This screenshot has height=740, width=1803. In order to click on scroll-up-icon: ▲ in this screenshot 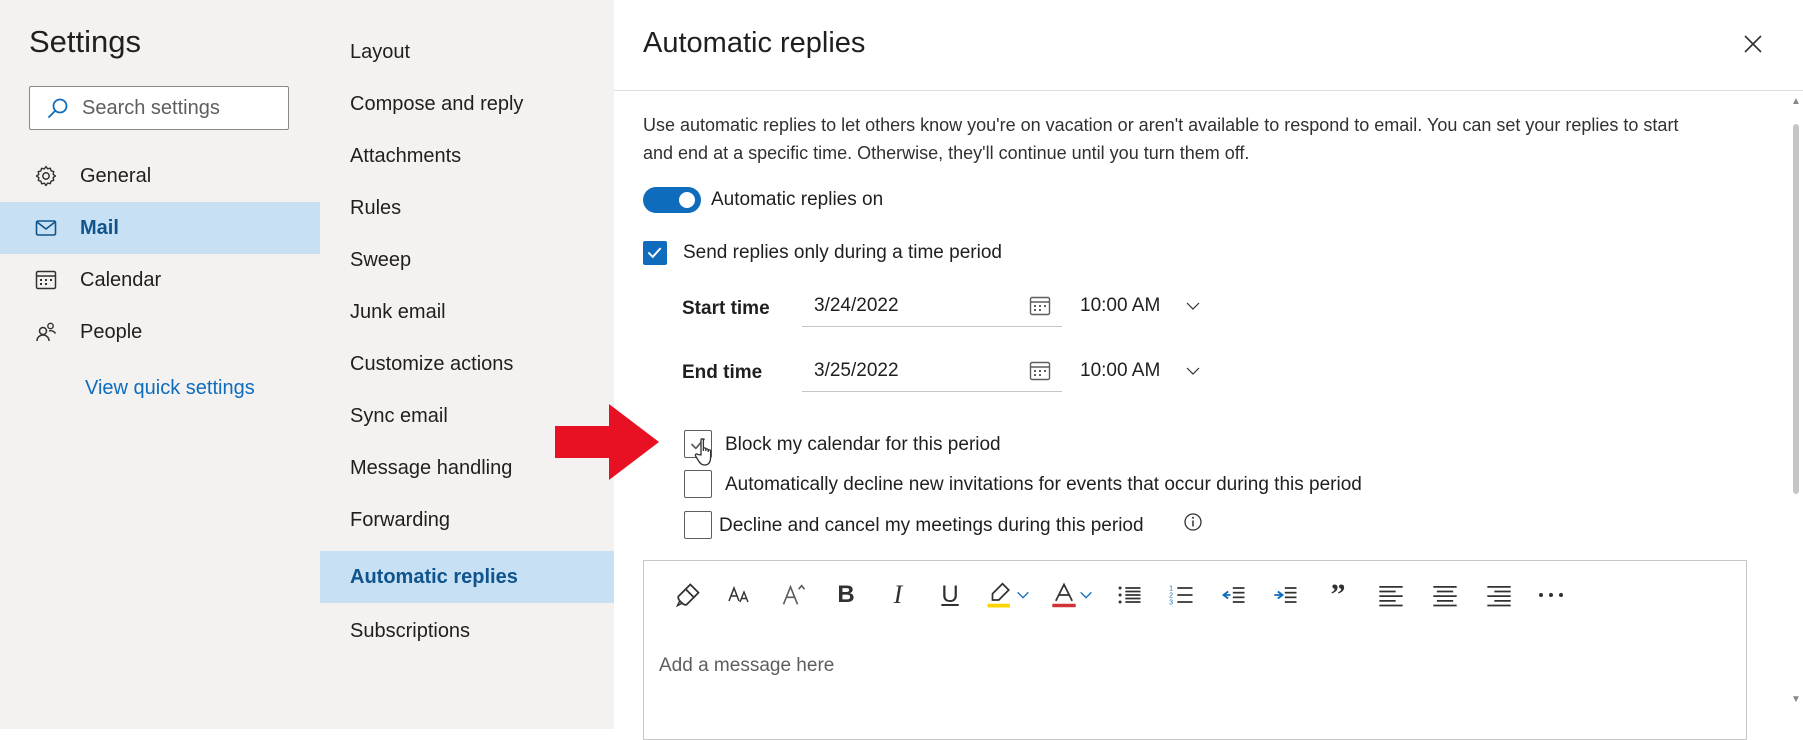, I will do `click(1796, 101)`.